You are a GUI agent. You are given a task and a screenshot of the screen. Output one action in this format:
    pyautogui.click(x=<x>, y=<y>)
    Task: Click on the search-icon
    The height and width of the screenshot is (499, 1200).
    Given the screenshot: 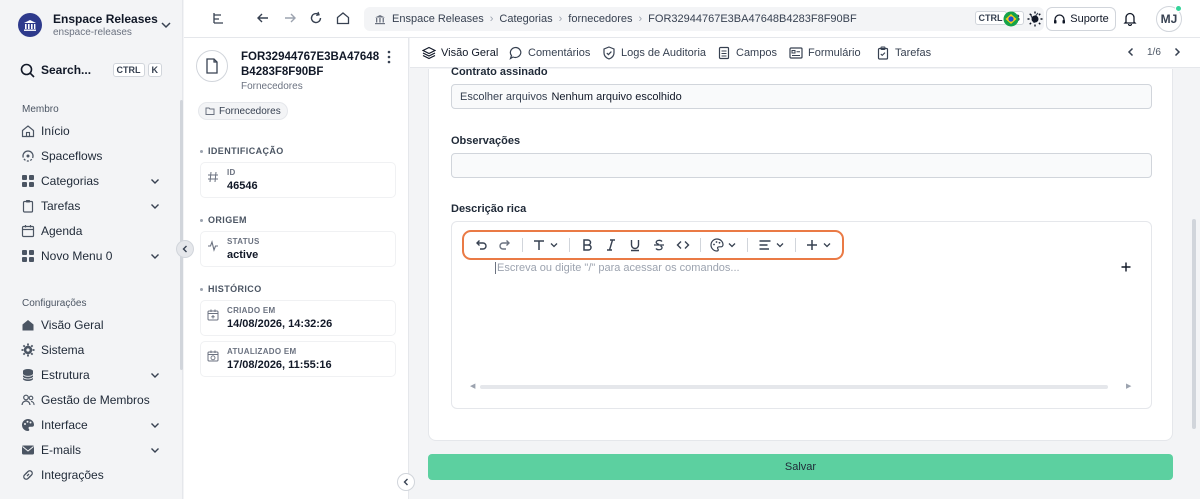 What is the action you would take?
    pyautogui.click(x=27, y=70)
    